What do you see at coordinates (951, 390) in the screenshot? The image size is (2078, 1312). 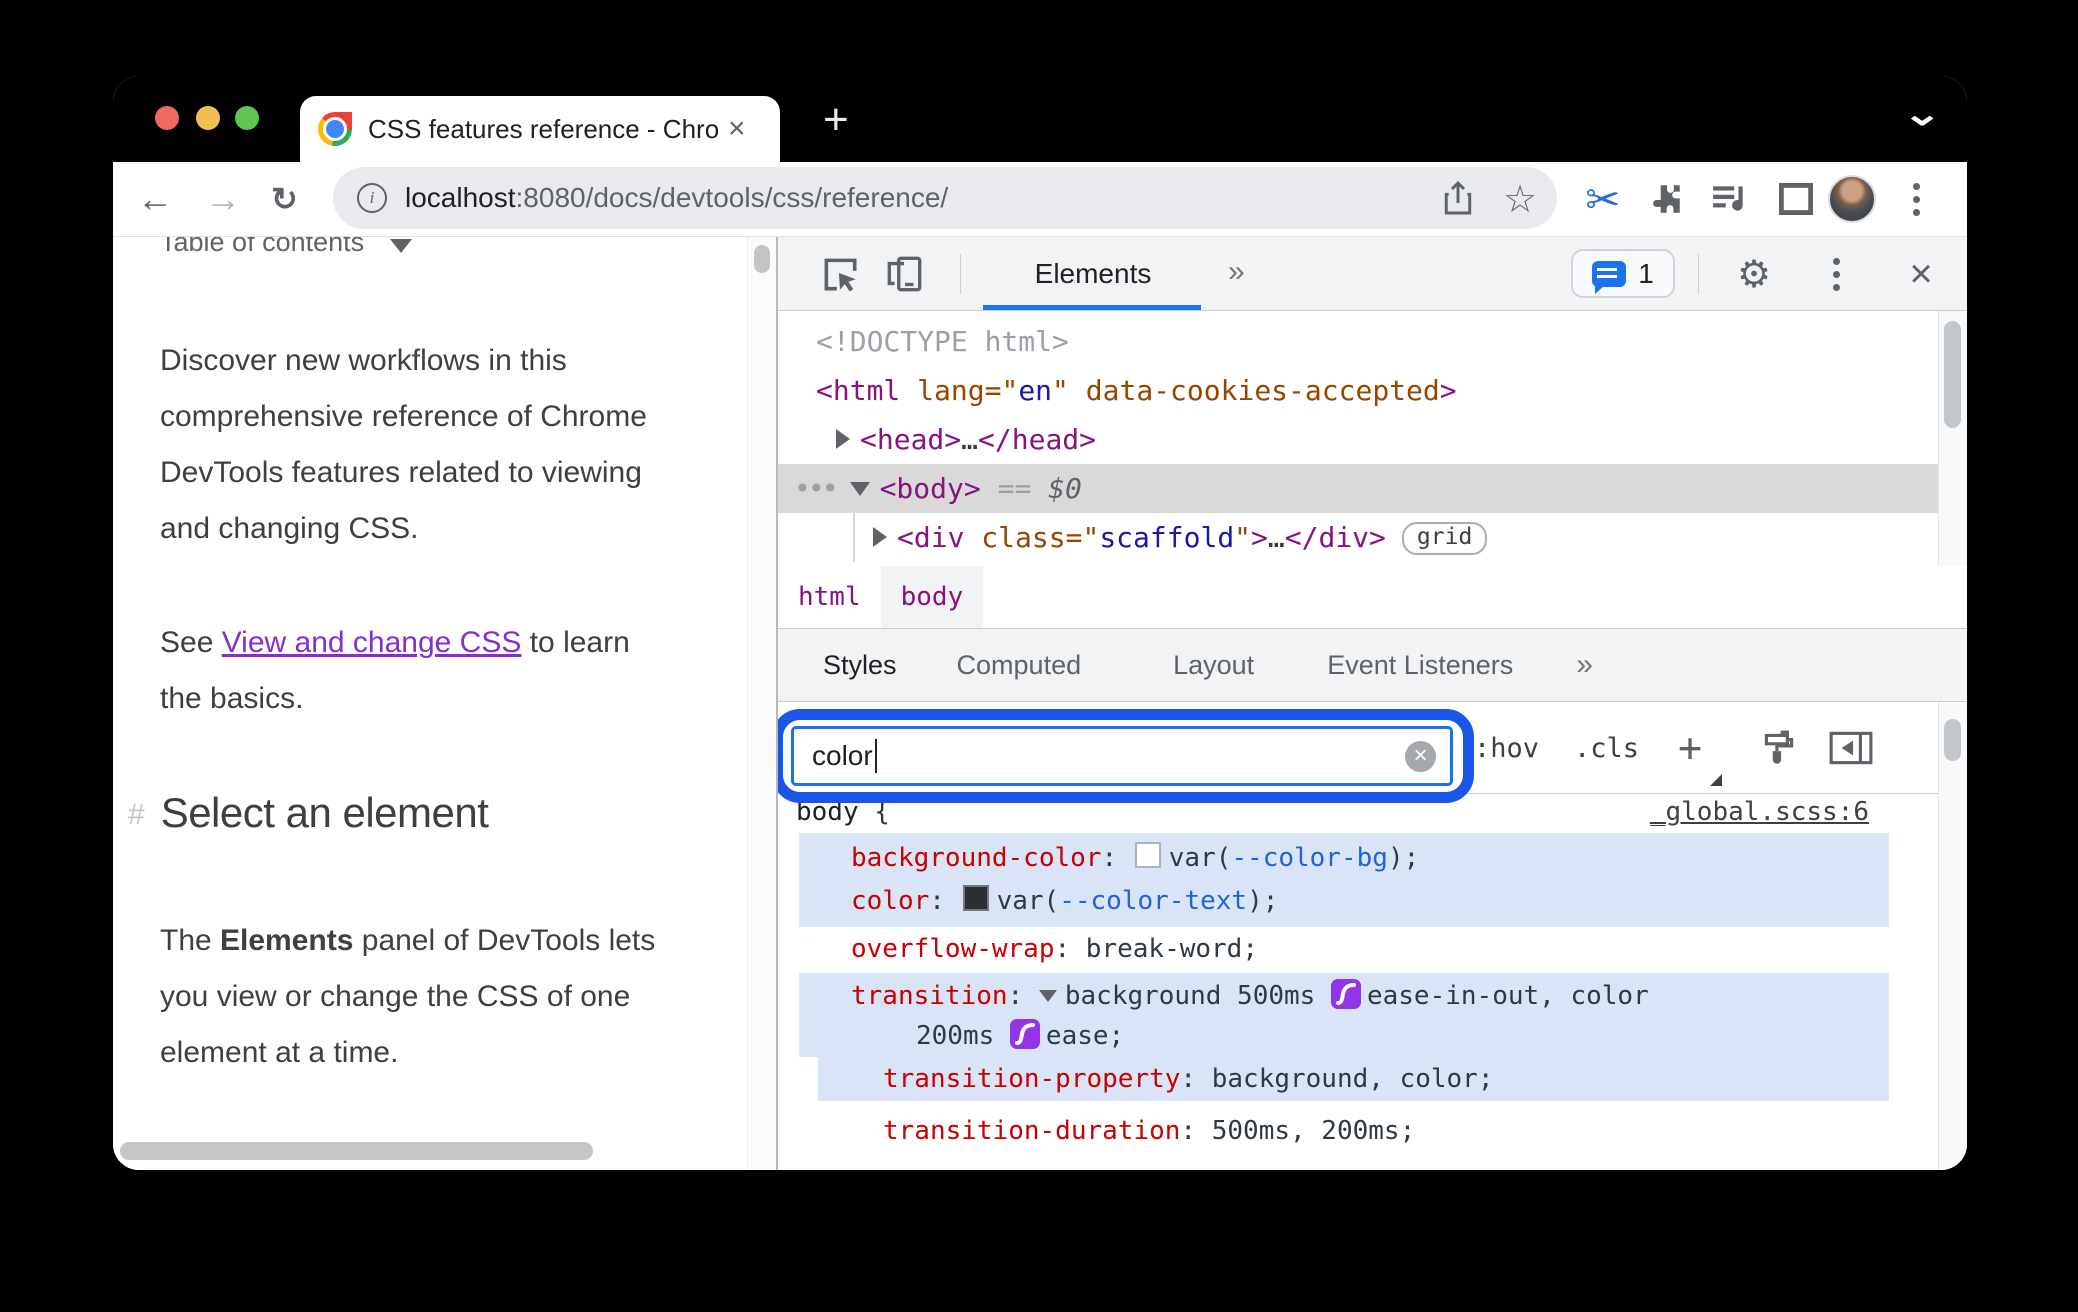 I see `code-token: lang=` at bounding box center [951, 390].